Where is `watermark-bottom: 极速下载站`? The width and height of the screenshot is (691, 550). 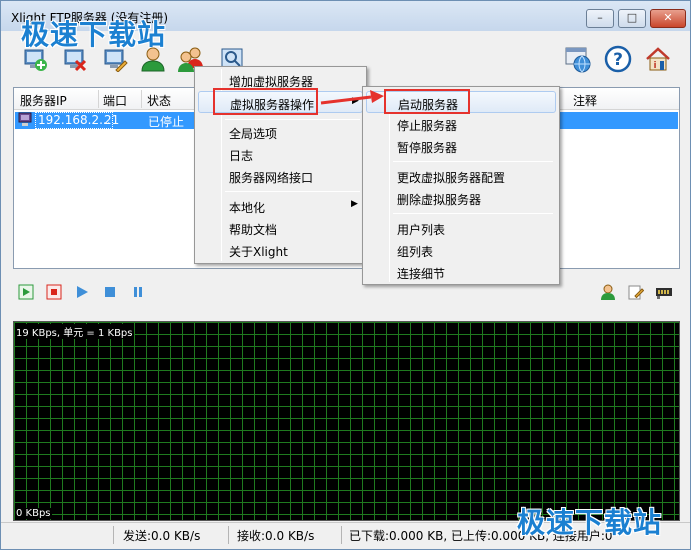 watermark-bottom: 极速下载站 is located at coordinates (590, 522).